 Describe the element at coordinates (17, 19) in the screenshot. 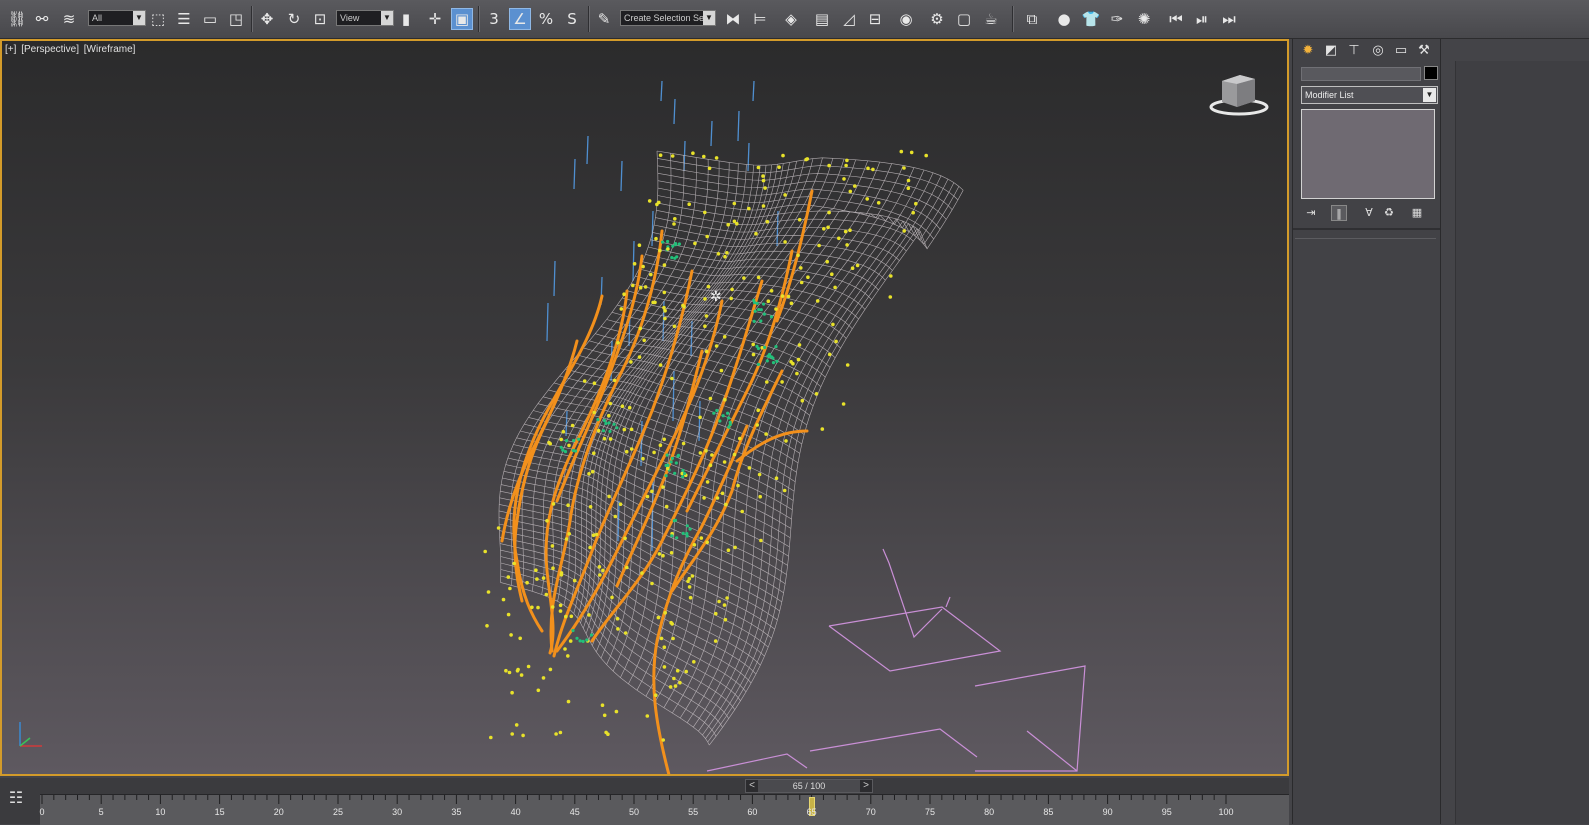

I see `link-icon: ⛓` at that location.